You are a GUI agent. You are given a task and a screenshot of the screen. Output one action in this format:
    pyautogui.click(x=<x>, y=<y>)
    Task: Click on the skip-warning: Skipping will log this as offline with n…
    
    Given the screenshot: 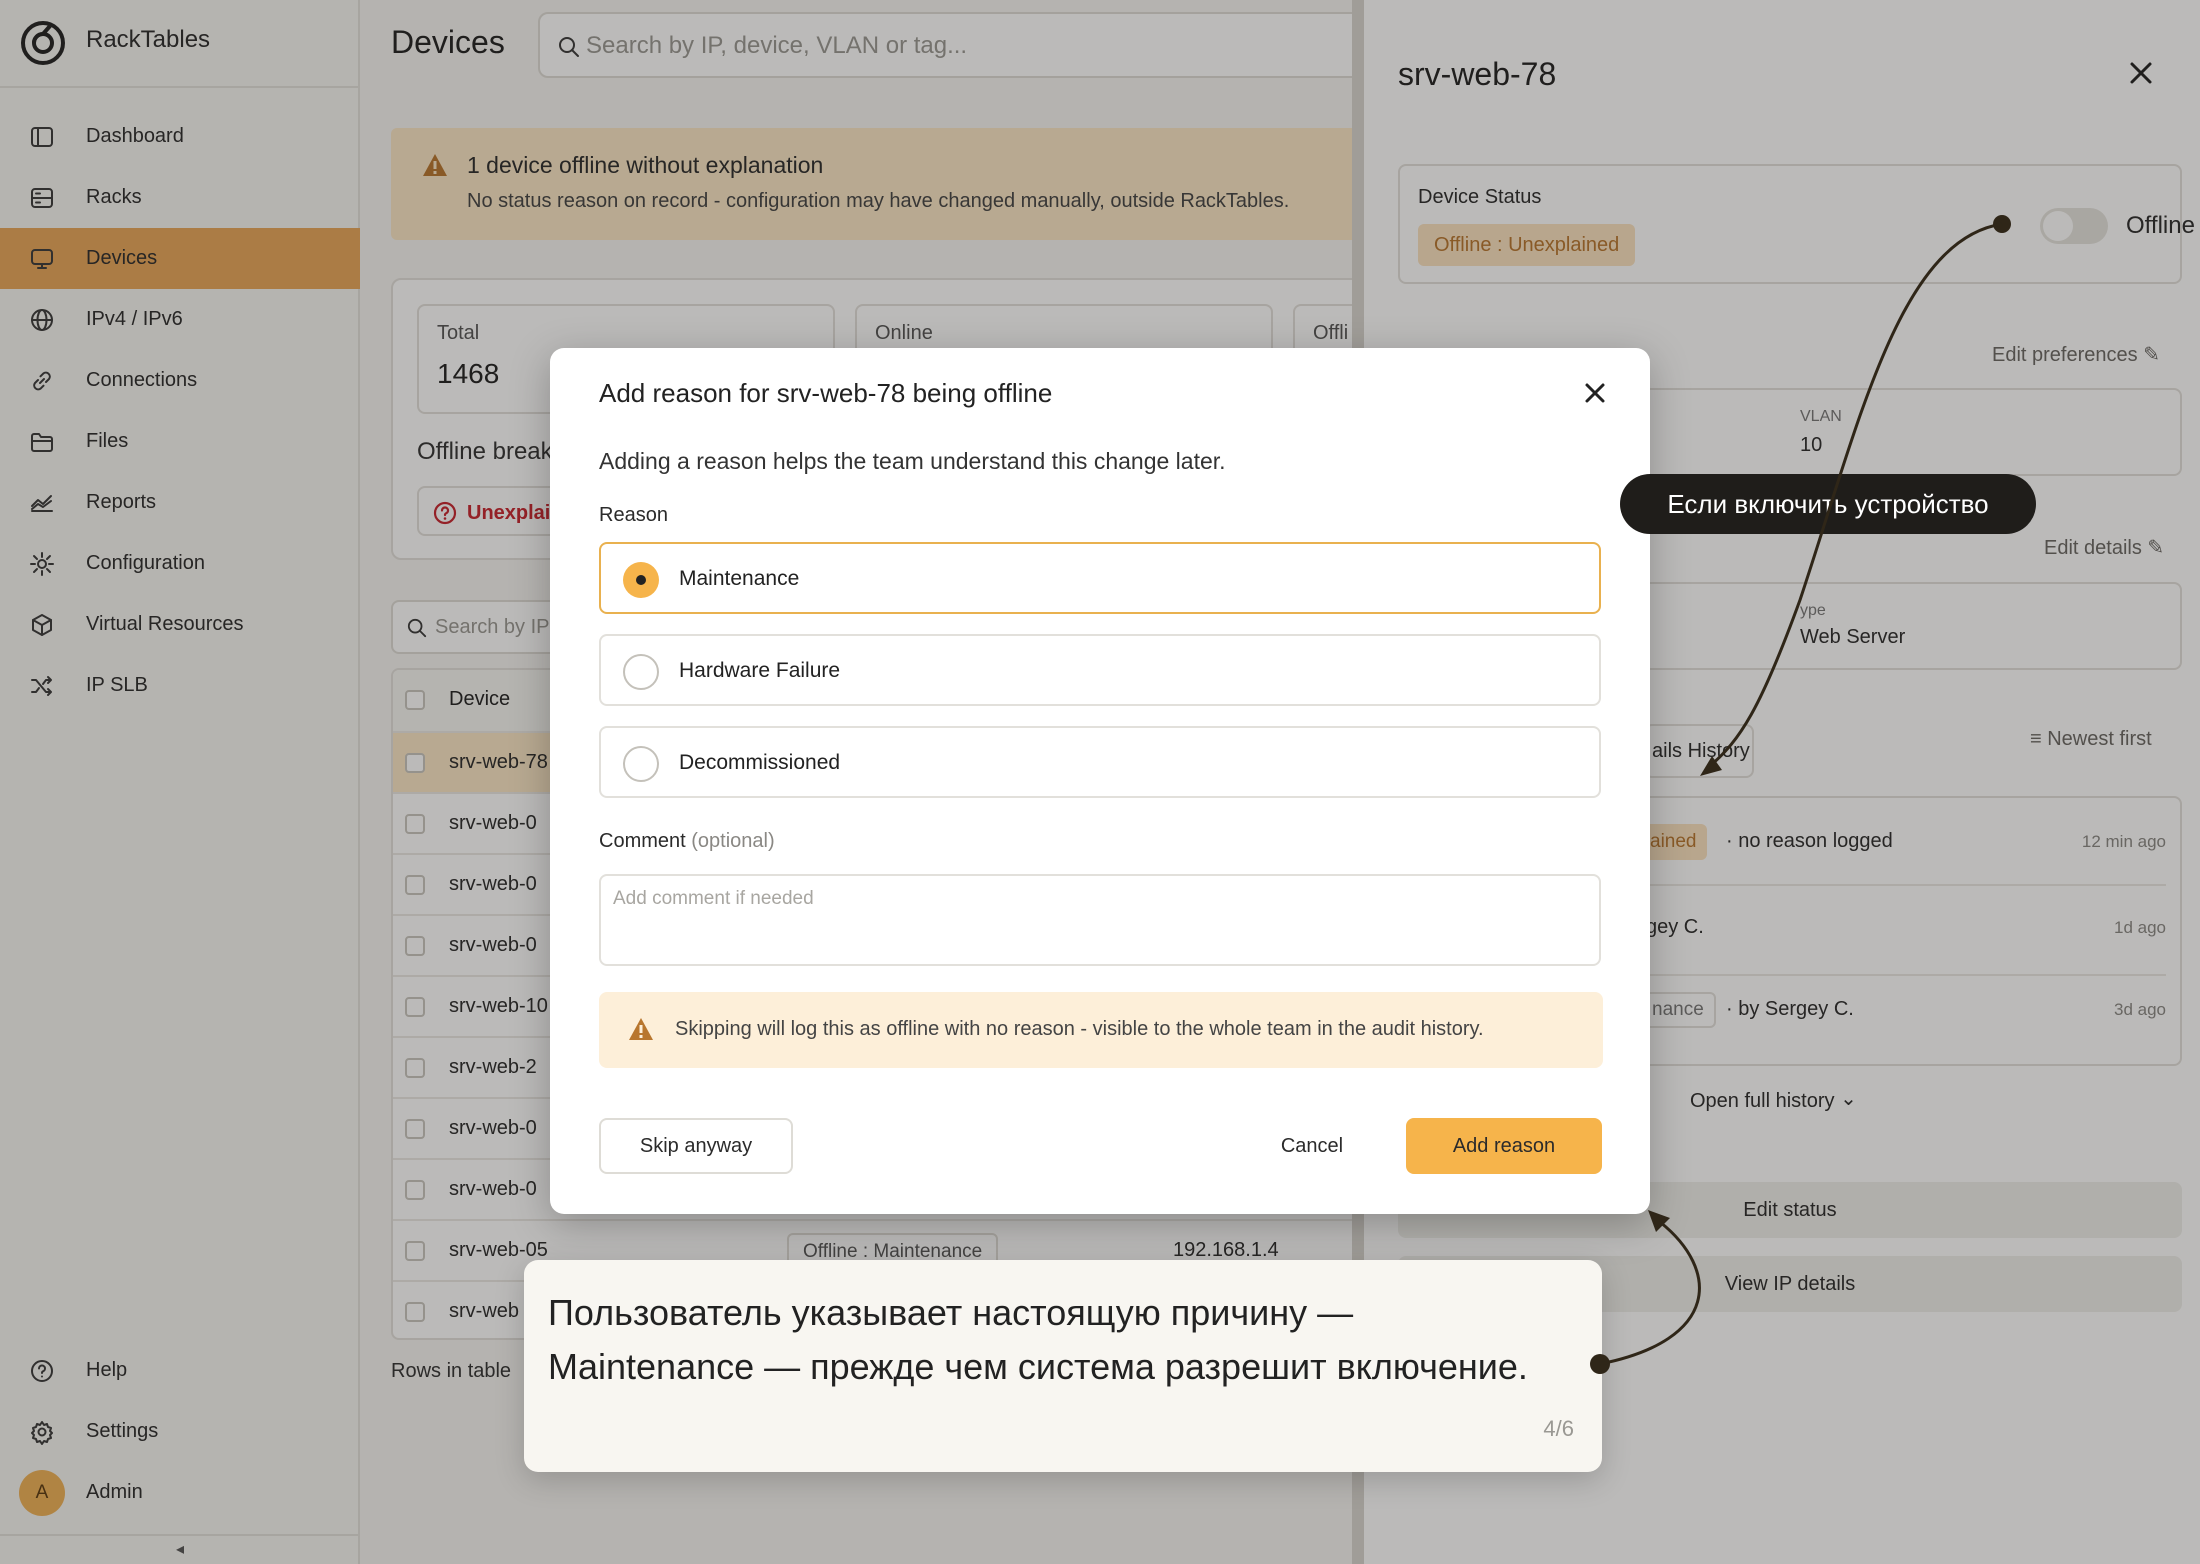 What is the action you would take?
    pyautogui.click(x=1101, y=1030)
    